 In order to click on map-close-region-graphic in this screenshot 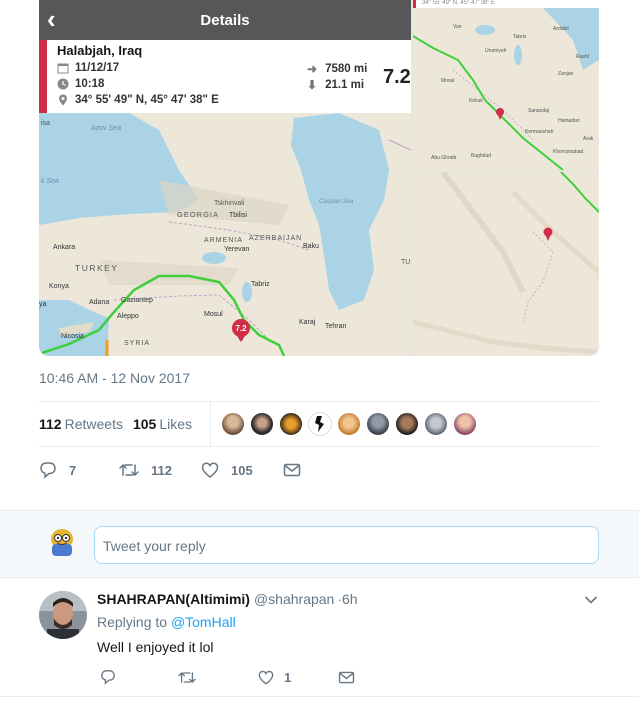, I will do `click(506, 264)`.